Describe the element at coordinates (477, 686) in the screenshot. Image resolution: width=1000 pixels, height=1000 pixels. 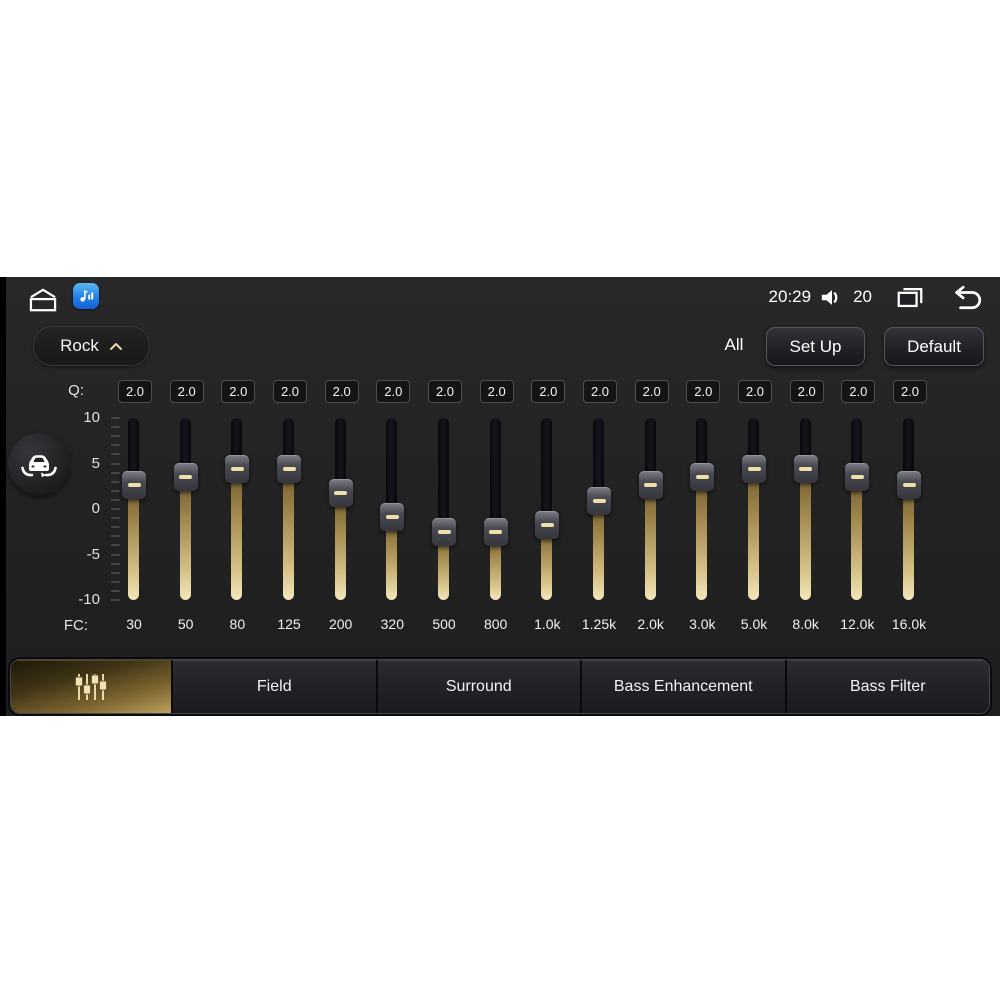
I see `tab-surround: Surround` at that location.